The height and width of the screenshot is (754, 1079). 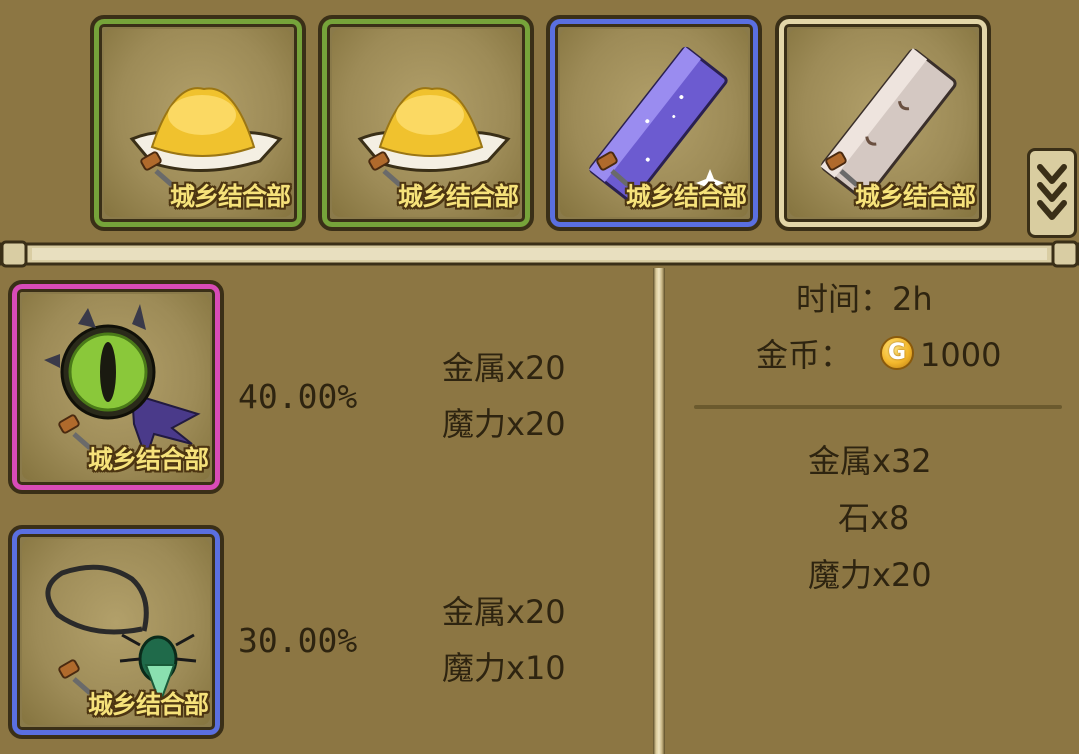 What do you see at coordinates (539, 254) in the screenshot?
I see `horizontal-divider-bar` at bounding box center [539, 254].